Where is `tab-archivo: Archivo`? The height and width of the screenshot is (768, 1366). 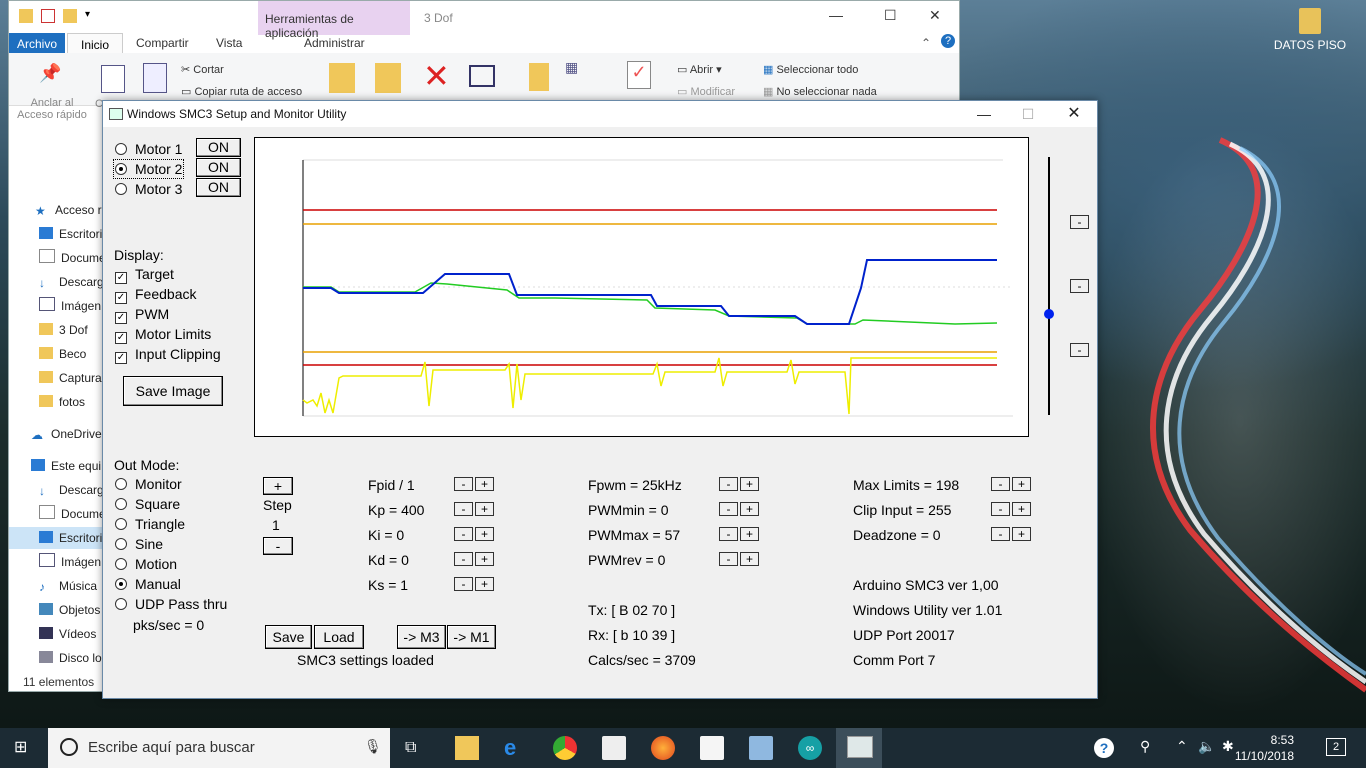
tab-archivo: Archivo is located at coordinates (37, 44).